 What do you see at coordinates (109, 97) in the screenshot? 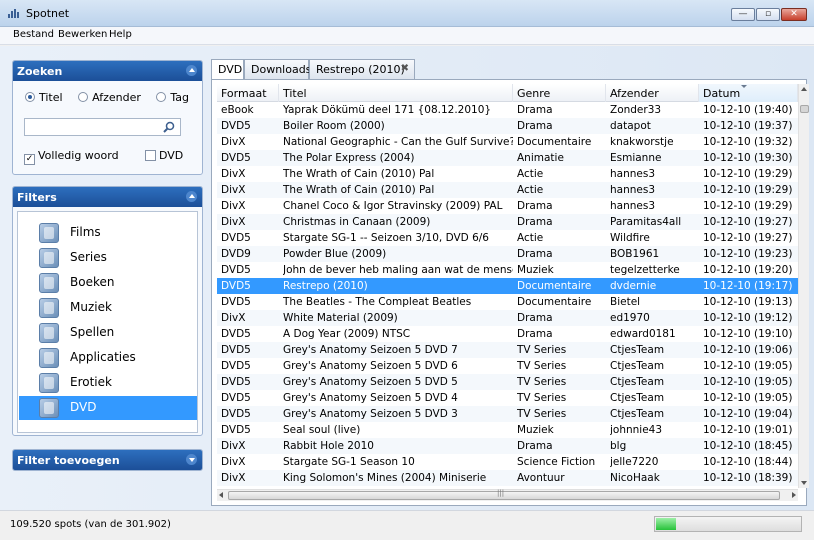
I see `radio-afzender: Afzender` at bounding box center [109, 97].